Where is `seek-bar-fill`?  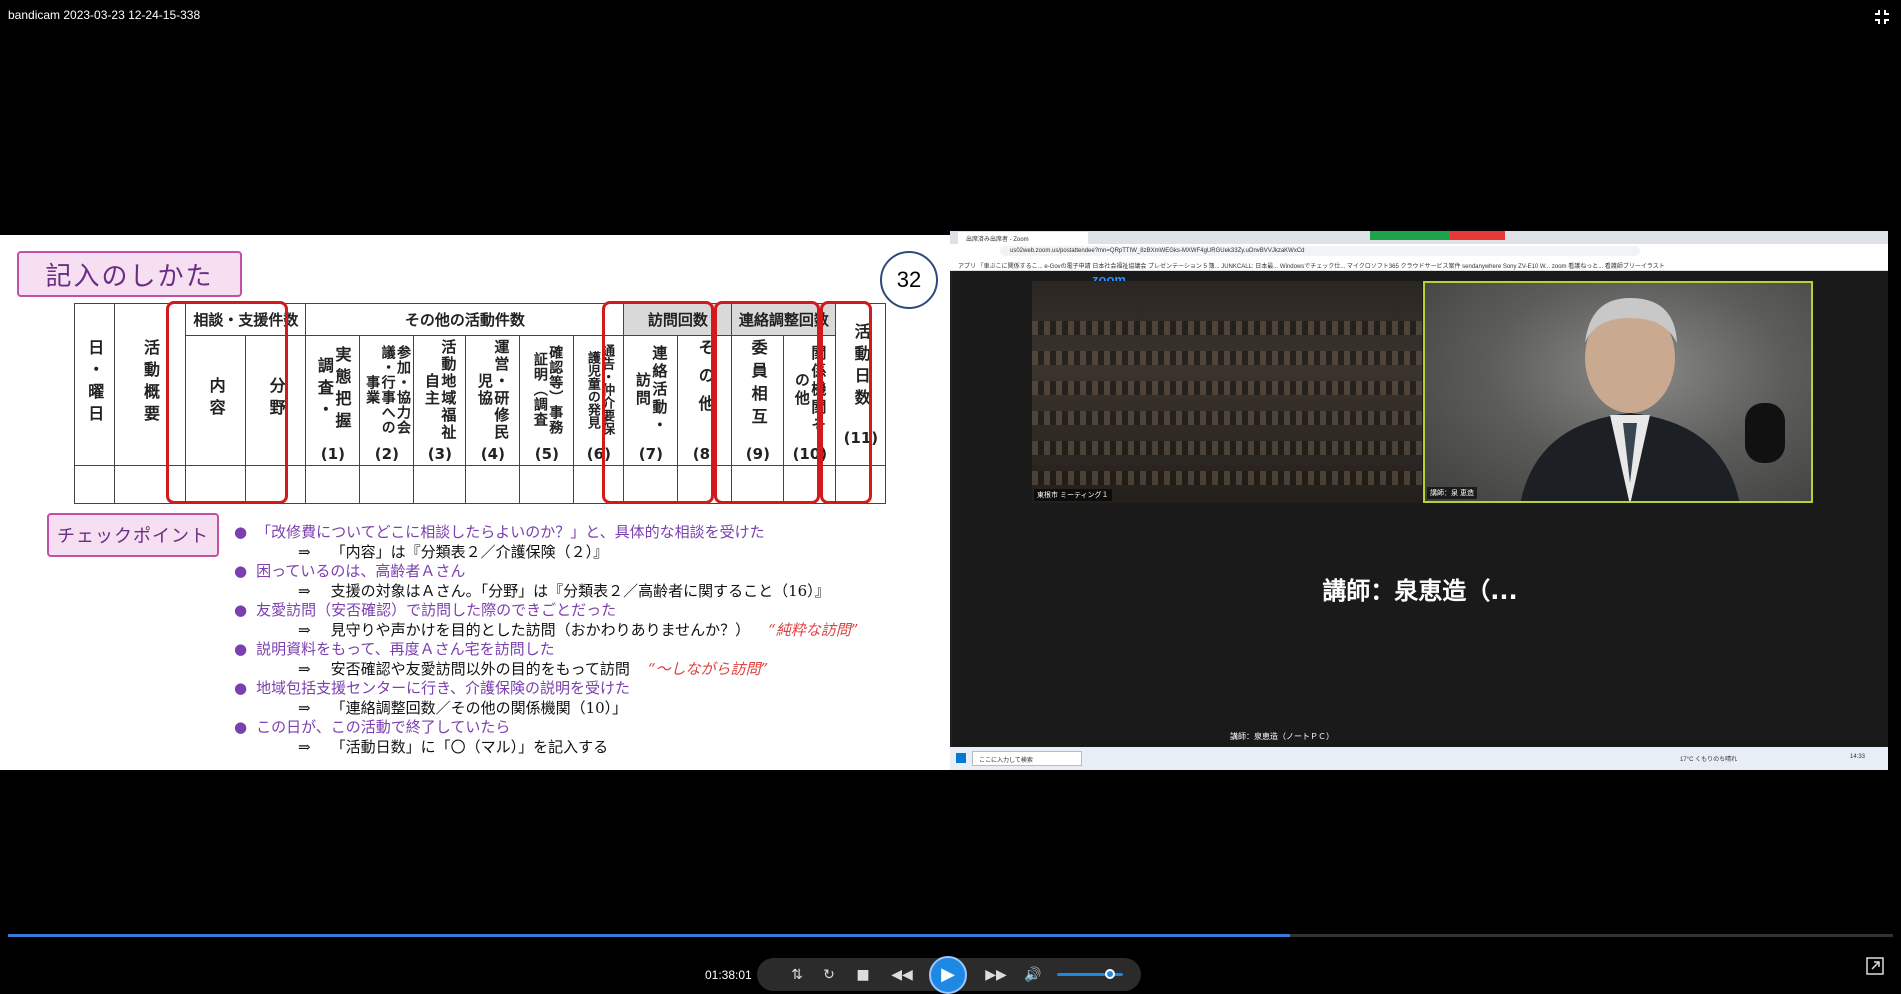
seek-bar-fill is located at coordinates (649, 935).